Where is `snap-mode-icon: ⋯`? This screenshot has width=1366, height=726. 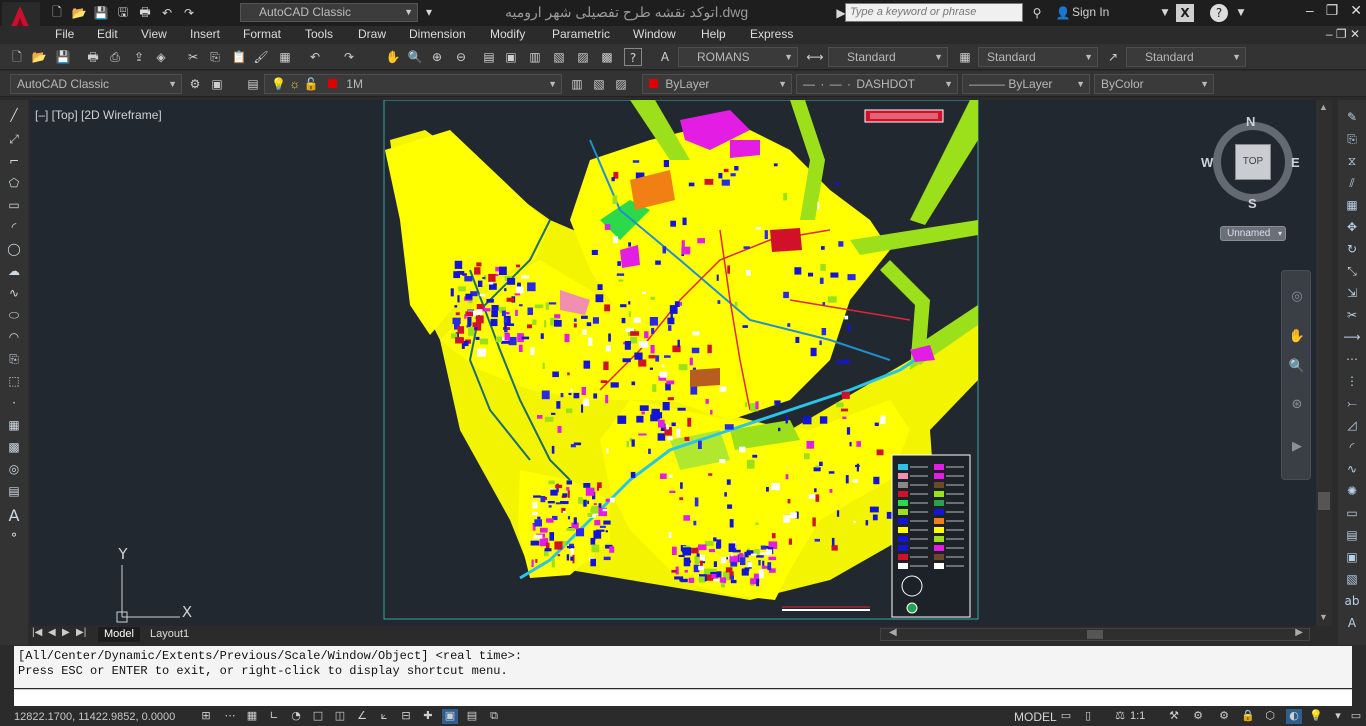 snap-mode-icon: ⋯ is located at coordinates (230, 716).